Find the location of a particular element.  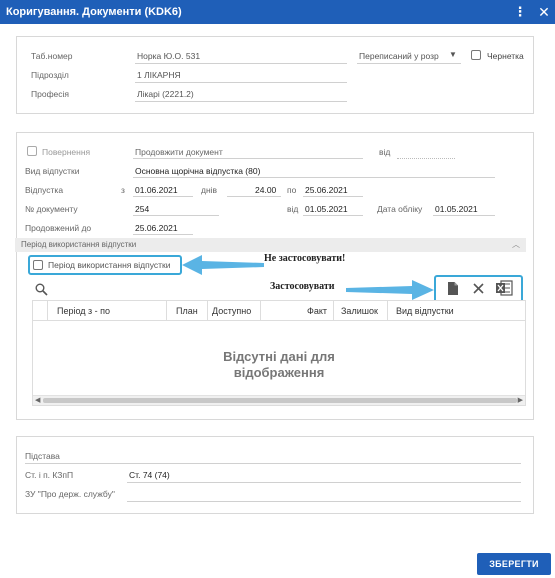

profession-underline is located at coordinates (241, 101).